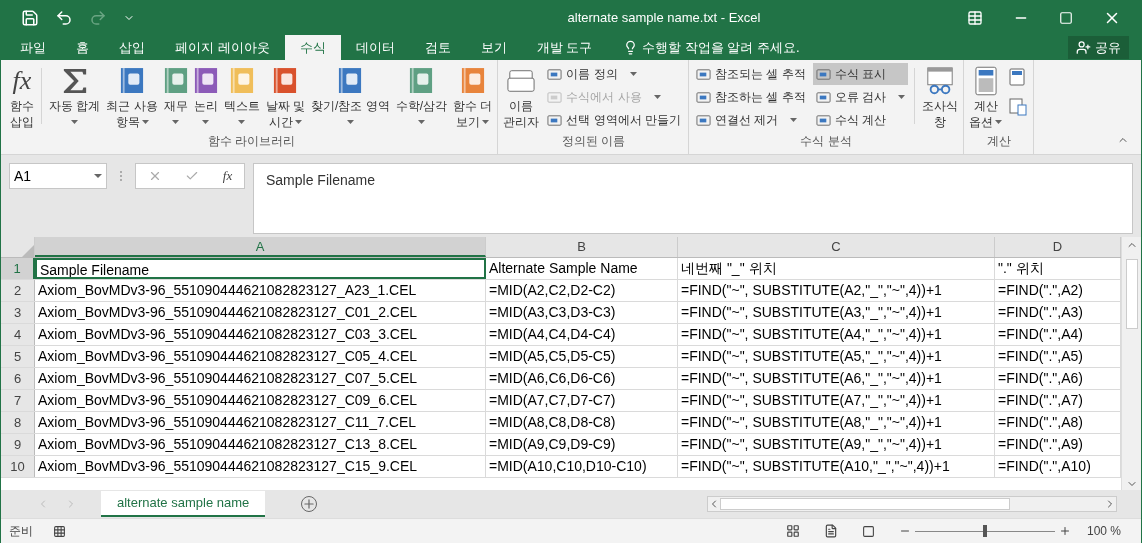  Describe the element at coordinates (58, 176) in the screenshot. I see `name-box: A1` at that location.